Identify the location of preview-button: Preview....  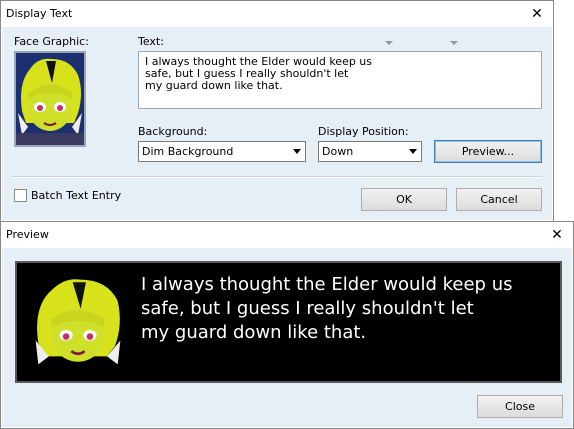
(488, 151).